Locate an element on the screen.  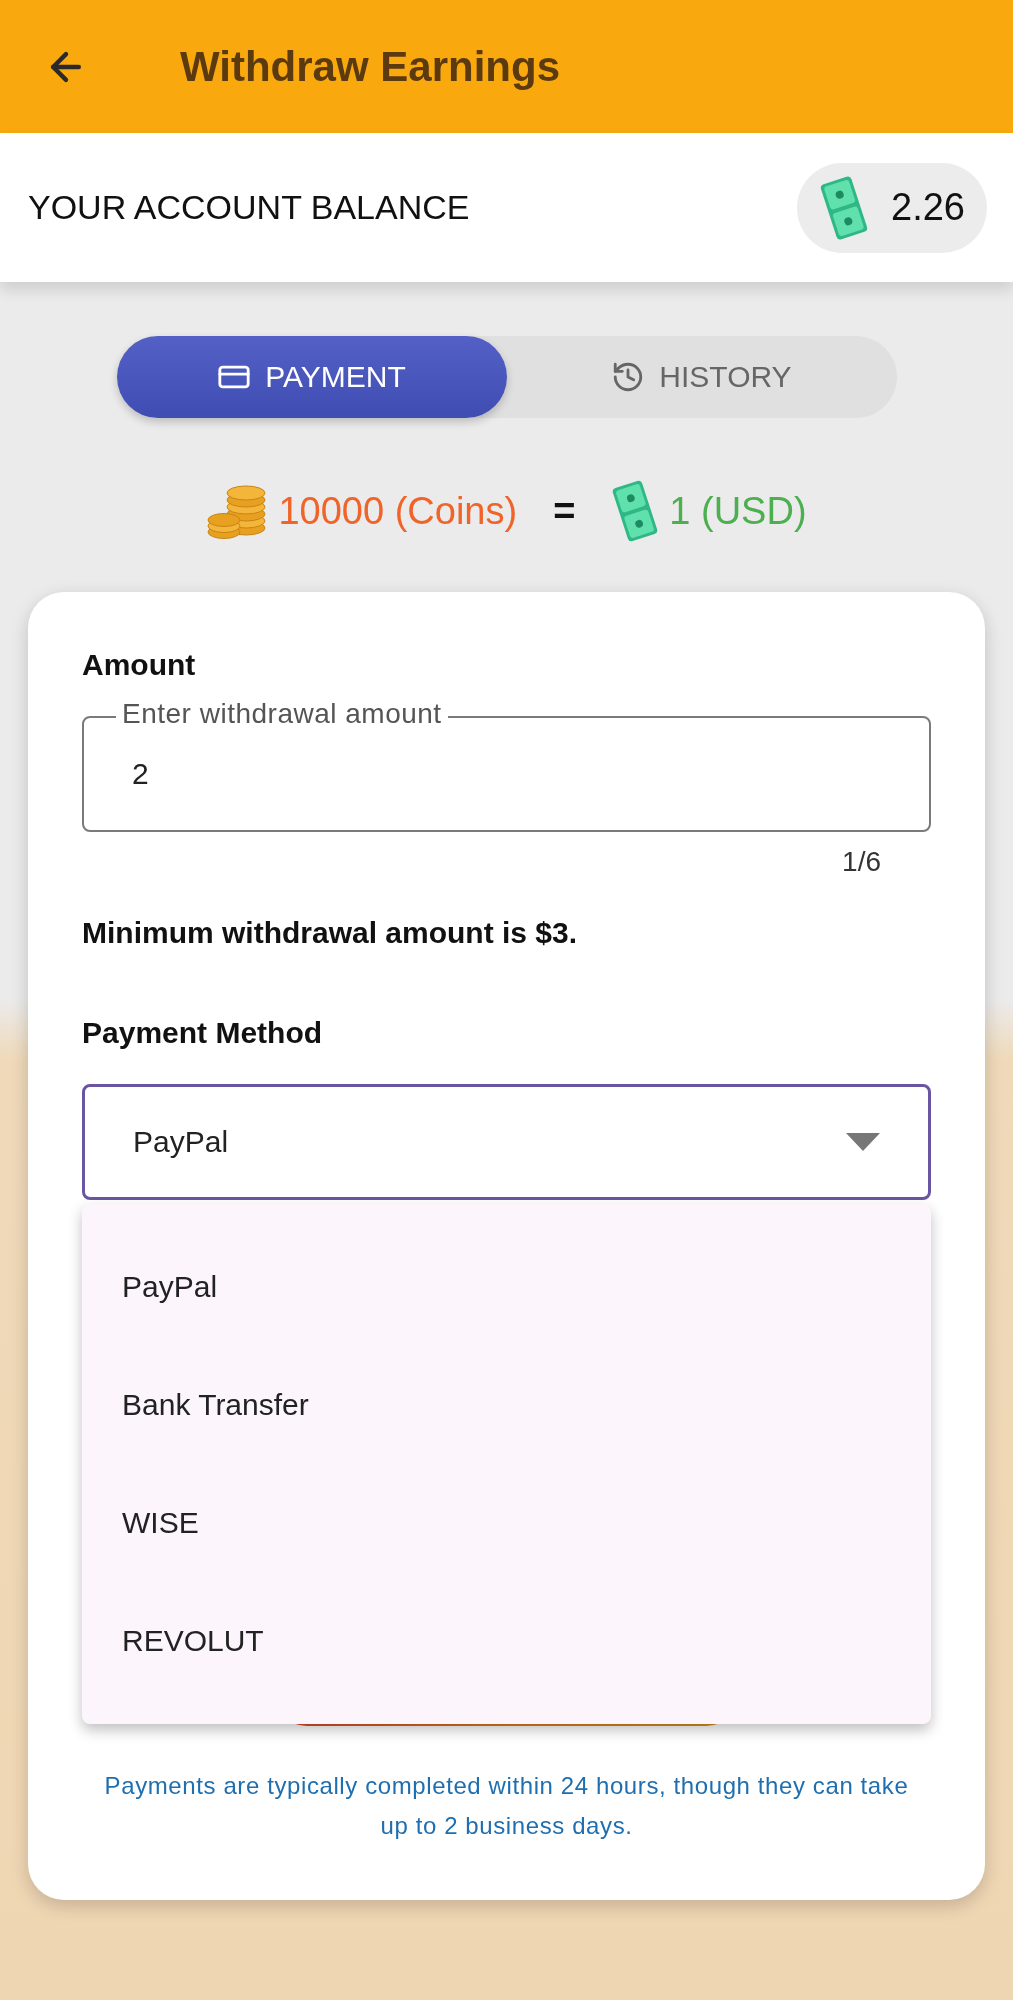
menu-option: WISE is located at coordinates (506, 1523).